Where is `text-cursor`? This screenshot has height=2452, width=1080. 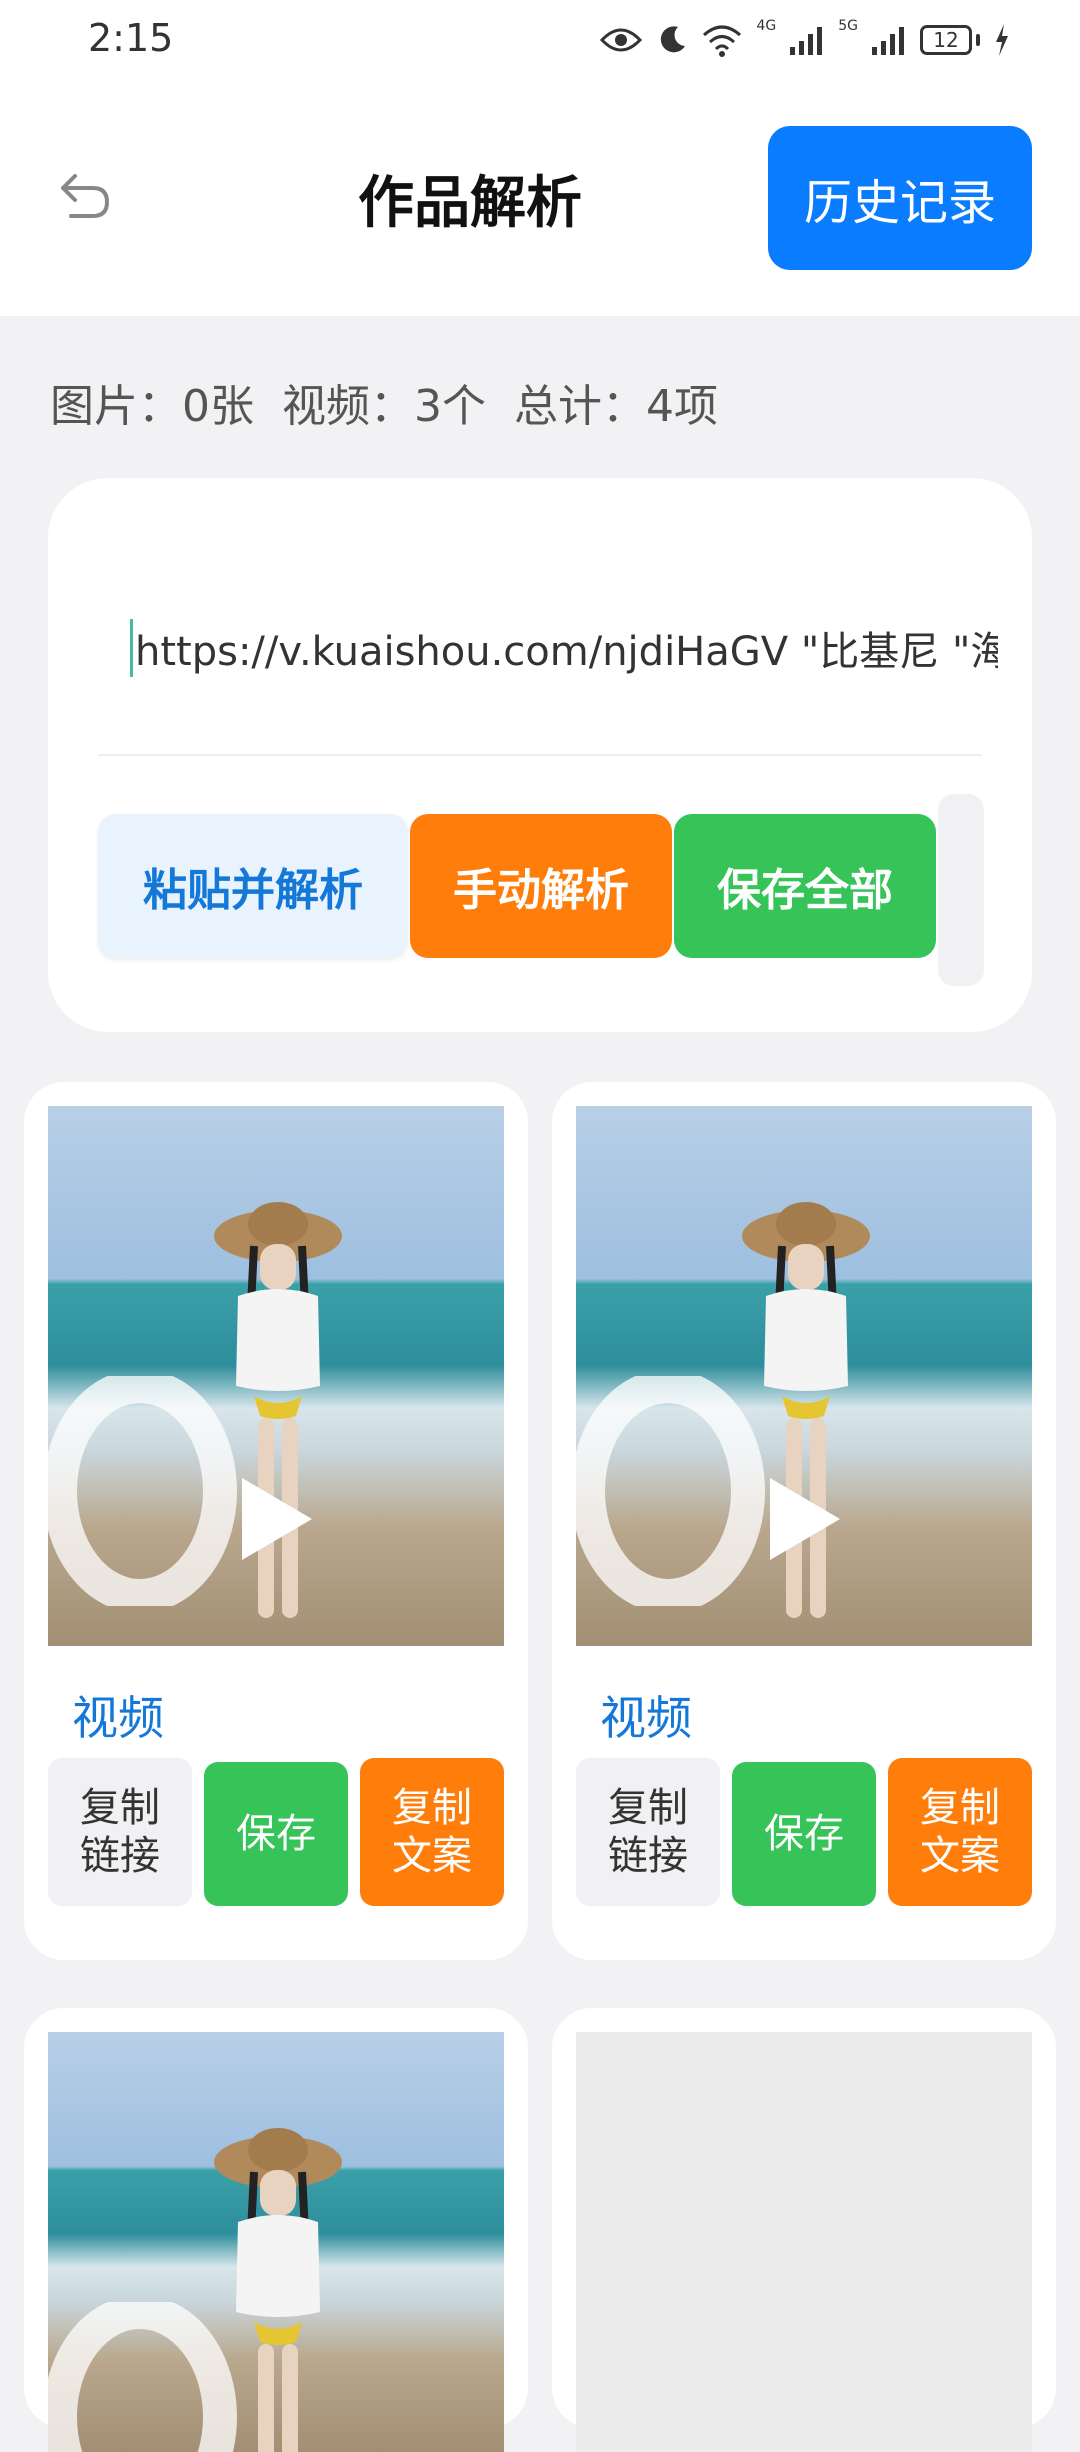 text-cursor is located at coordinates (131, 648).